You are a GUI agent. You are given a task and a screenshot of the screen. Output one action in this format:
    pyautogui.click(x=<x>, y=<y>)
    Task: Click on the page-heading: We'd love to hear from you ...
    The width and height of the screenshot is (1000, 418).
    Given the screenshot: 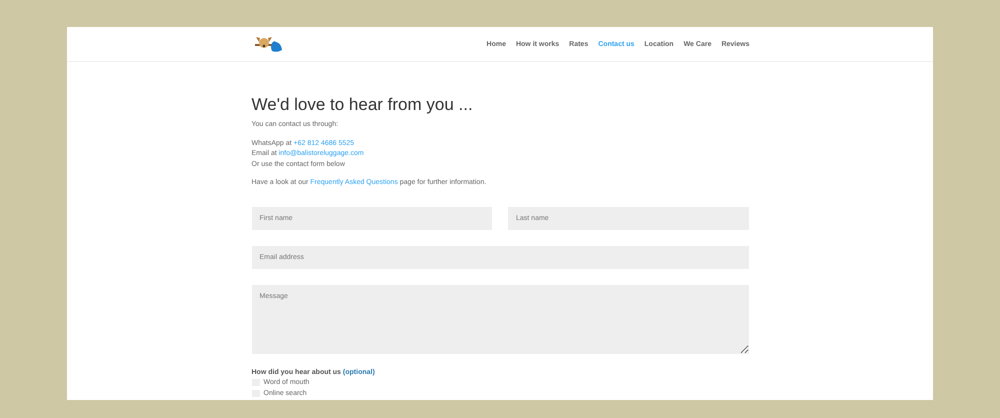 What is the action you would take?
    pyautogui.click(x=363, y=105)
    